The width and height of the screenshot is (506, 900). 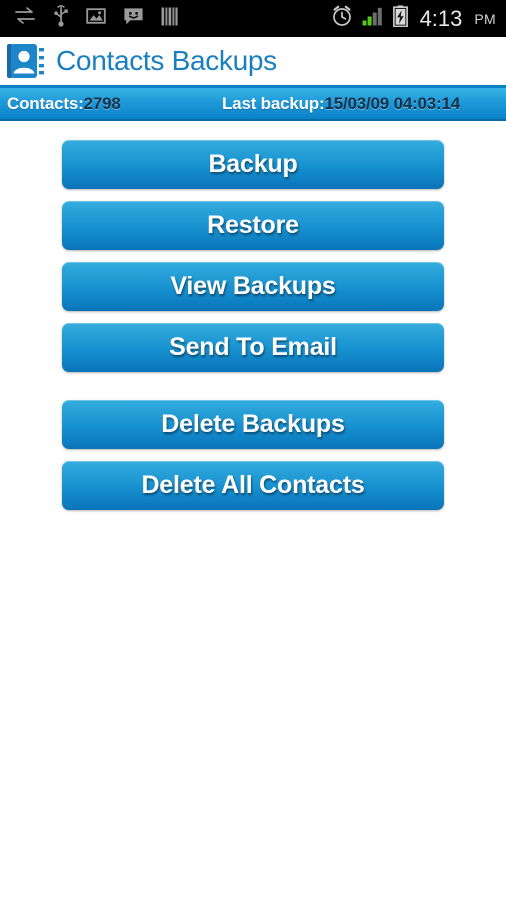 I want to click on contacts-count-value: 2798, so click(x=102, y=103).